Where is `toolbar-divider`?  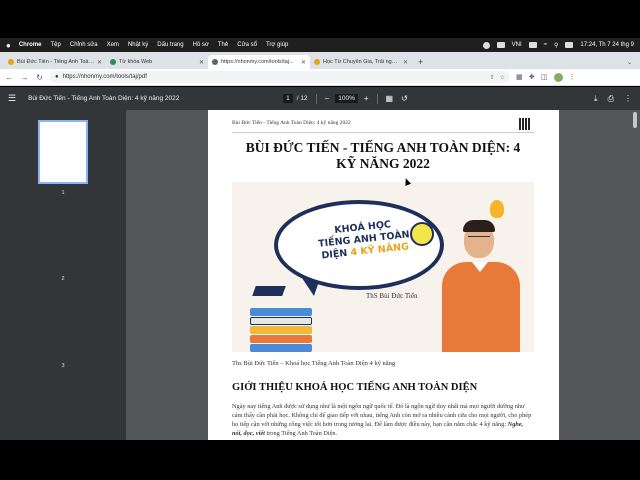 toolbar-divider is located at coordinates (377, 98).